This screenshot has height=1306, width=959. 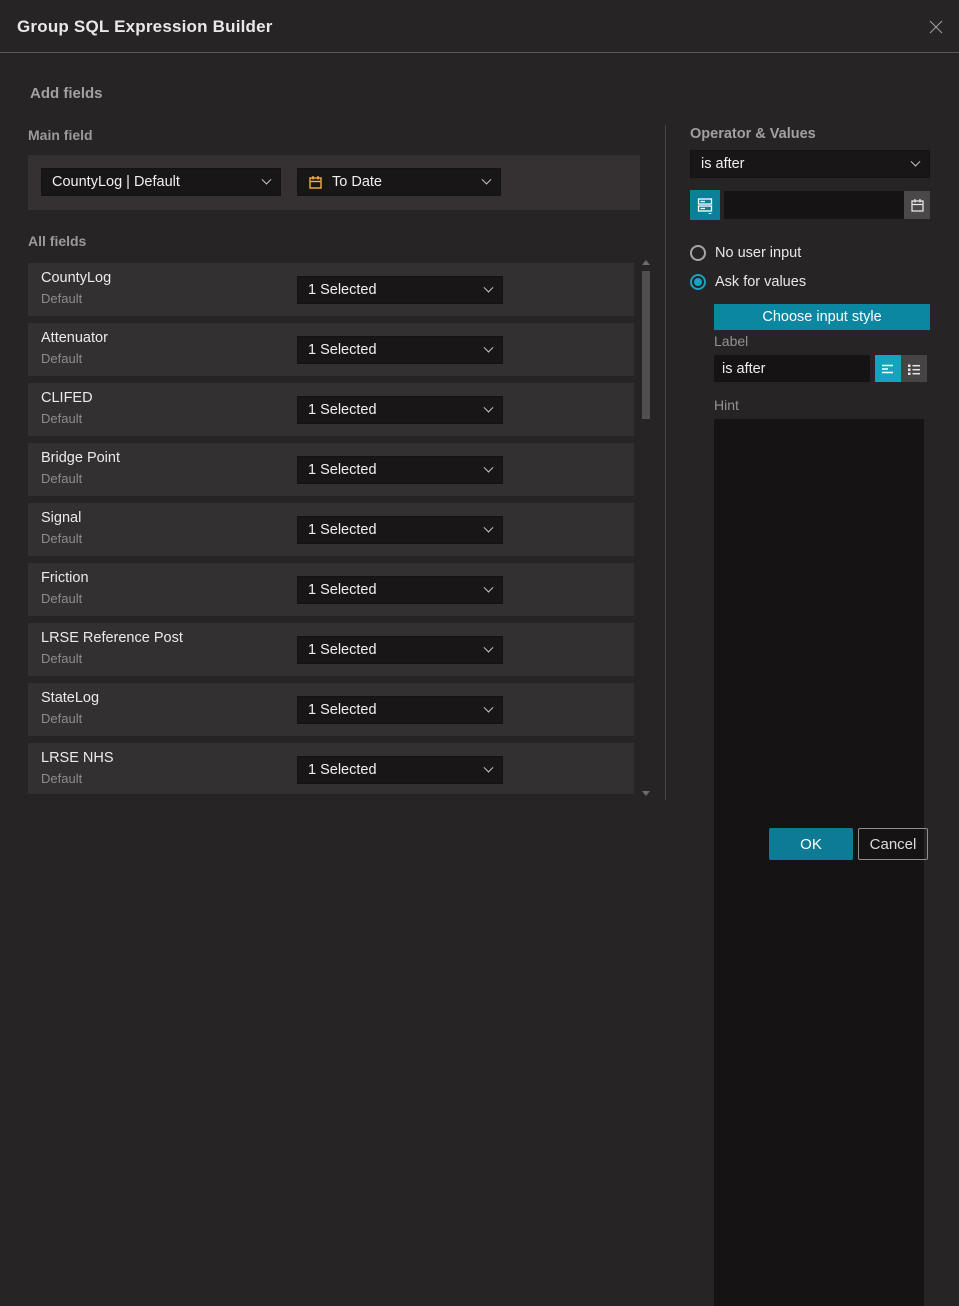 I want to click on field-row: StateLog Default 1 Selected, so click(x=331, y=709).